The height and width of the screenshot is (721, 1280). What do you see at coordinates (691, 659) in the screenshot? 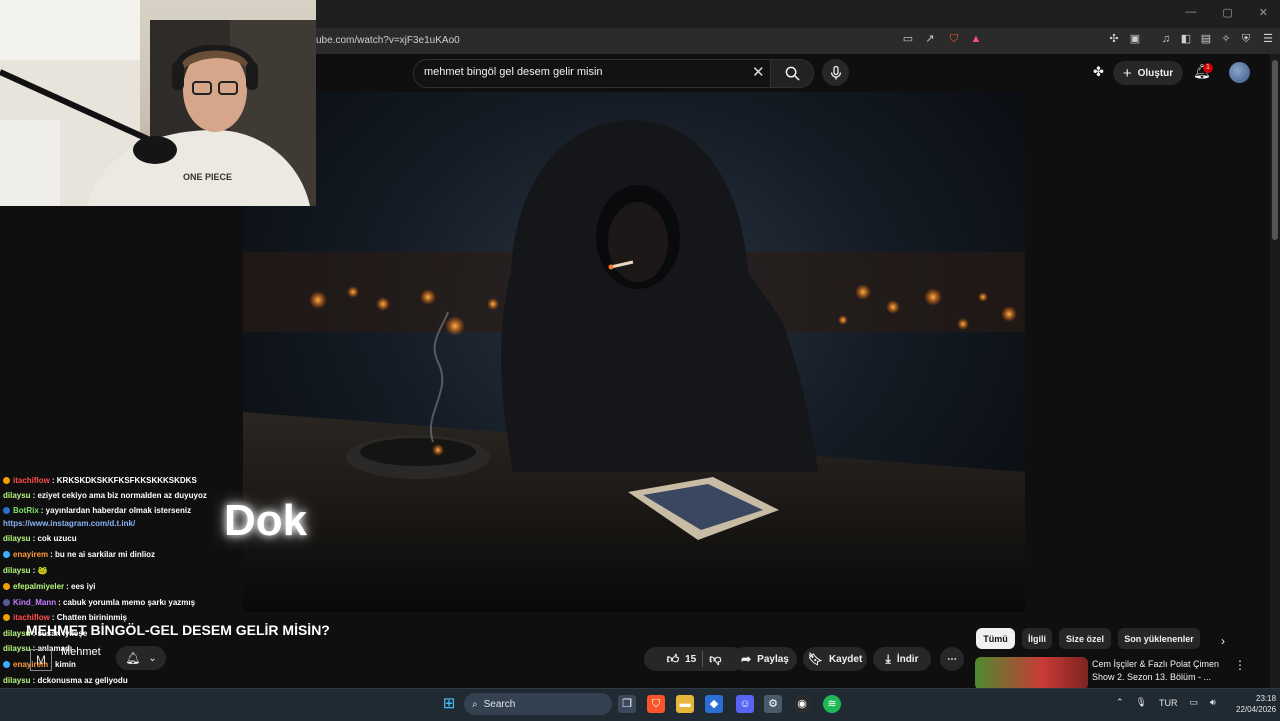
I see `like-count: 15` at bounding box center [691, 659].